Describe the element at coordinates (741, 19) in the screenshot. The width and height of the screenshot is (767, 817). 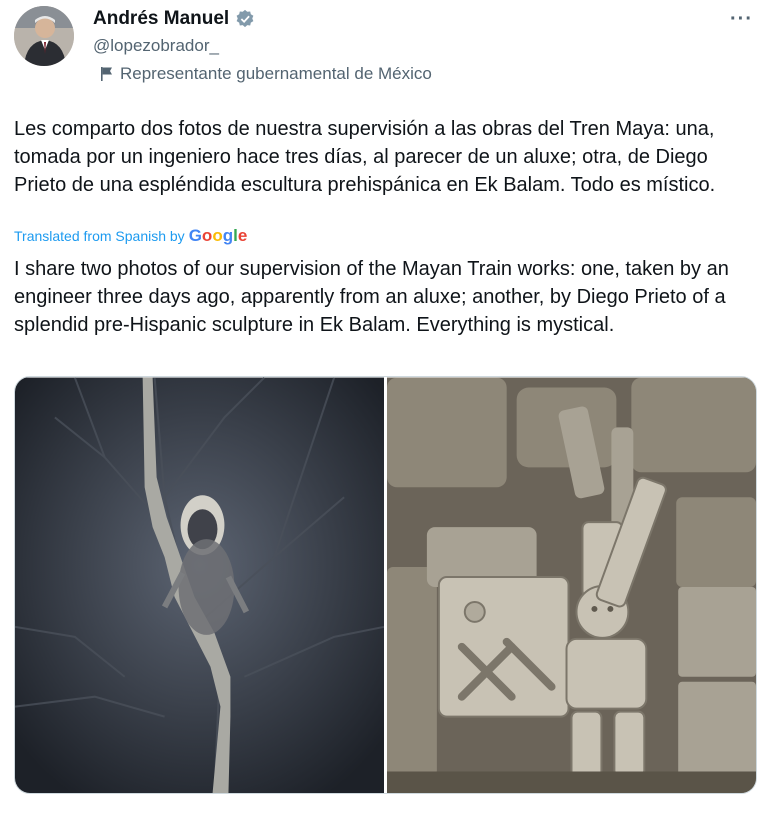
I see `more-options-icon: ···` at that location.